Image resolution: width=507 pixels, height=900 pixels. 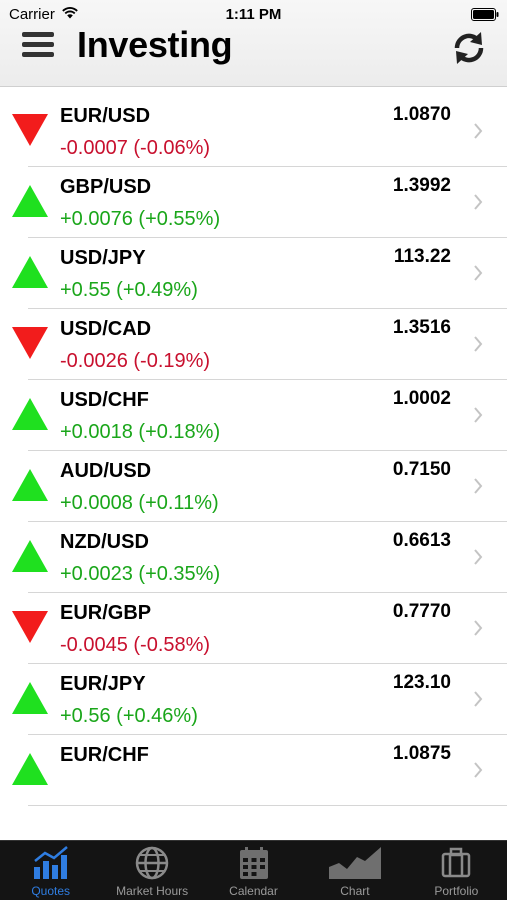 I want to click on tab-label: Market Hours, so click(x=152, y=891).